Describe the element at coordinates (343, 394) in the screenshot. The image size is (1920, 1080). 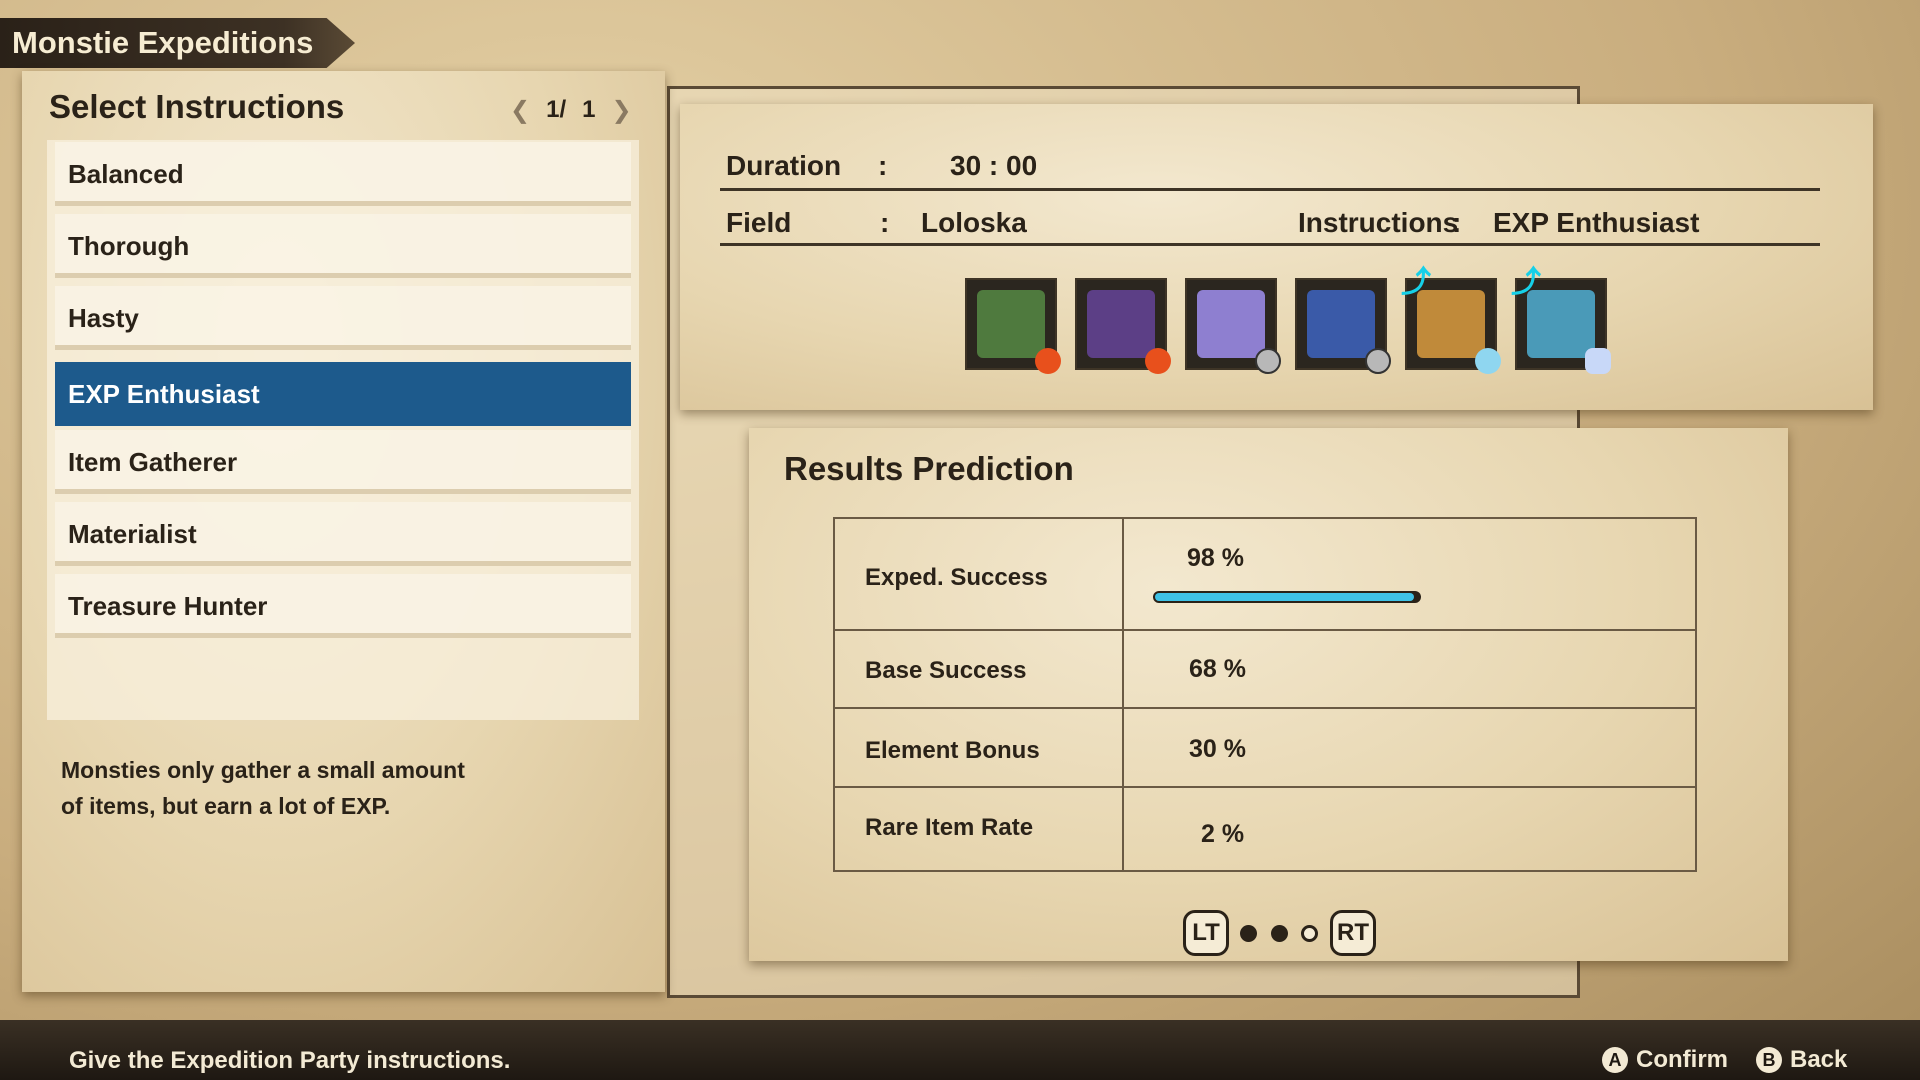
I see `instruction-exp-enthusiast: EXP Enthusiast` at that location.